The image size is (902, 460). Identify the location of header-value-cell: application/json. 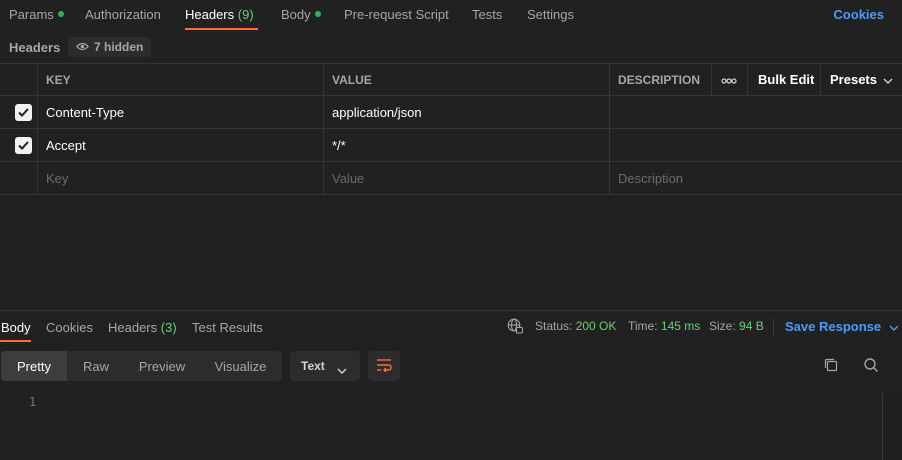
(372, 112).